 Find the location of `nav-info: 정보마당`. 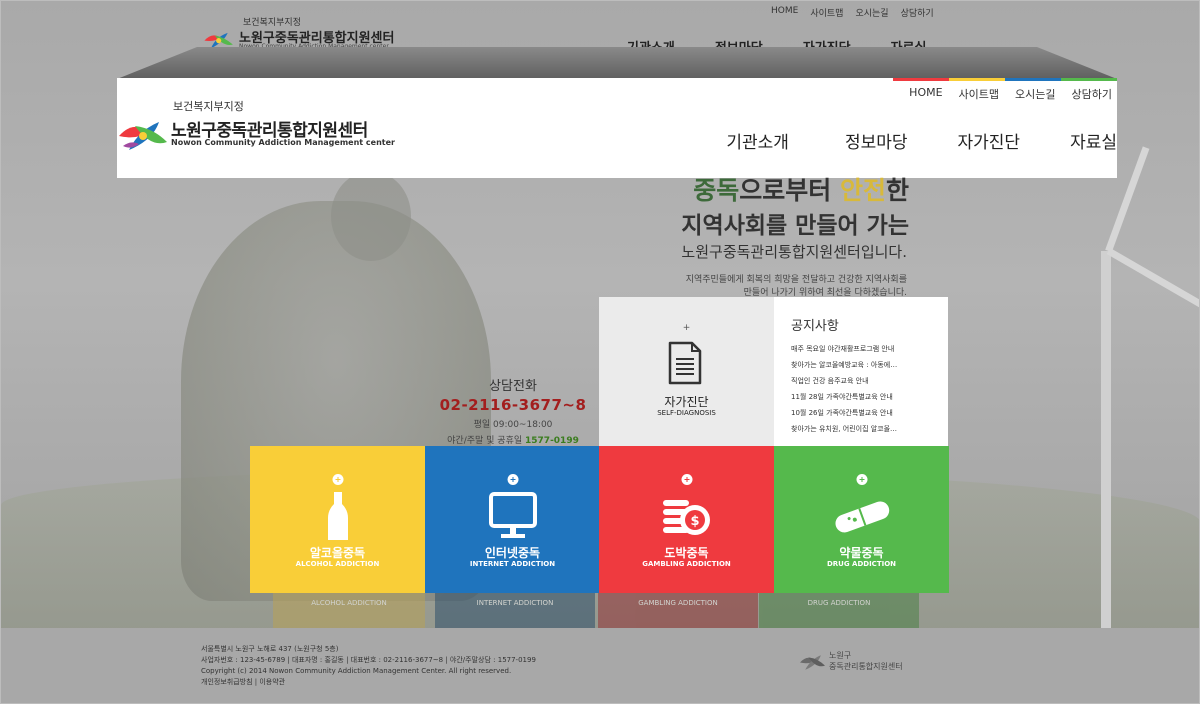

nav-info: 정보마당 is located at coordinates (876, 140).